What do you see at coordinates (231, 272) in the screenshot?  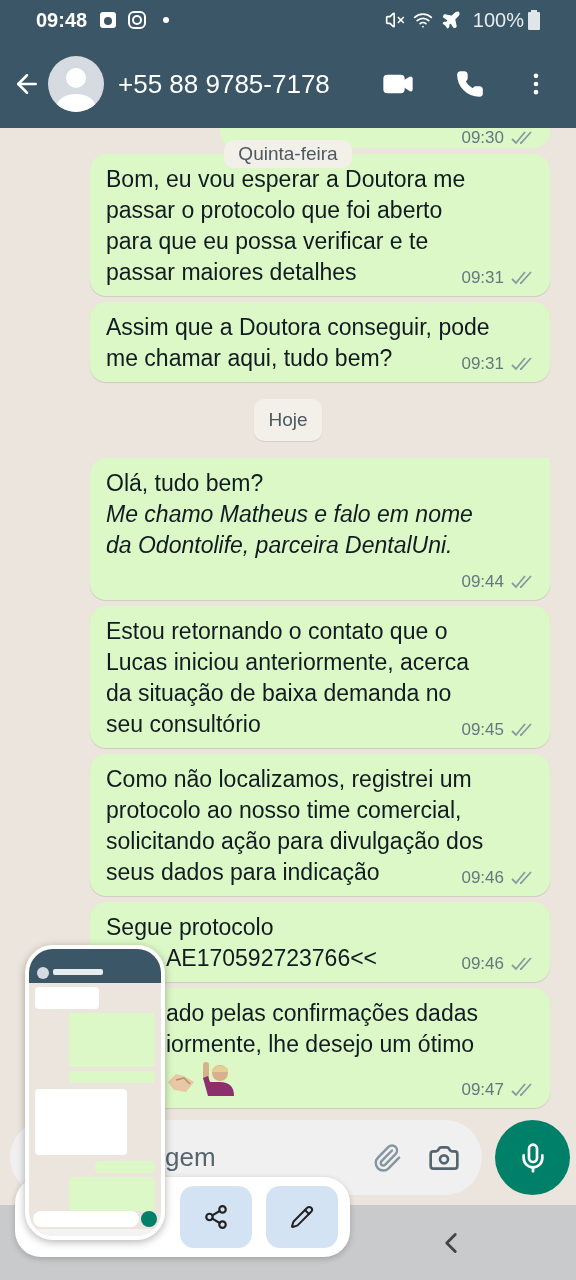 I see `message-text: passar maiores detalhes` at bounding box center [231, 272].